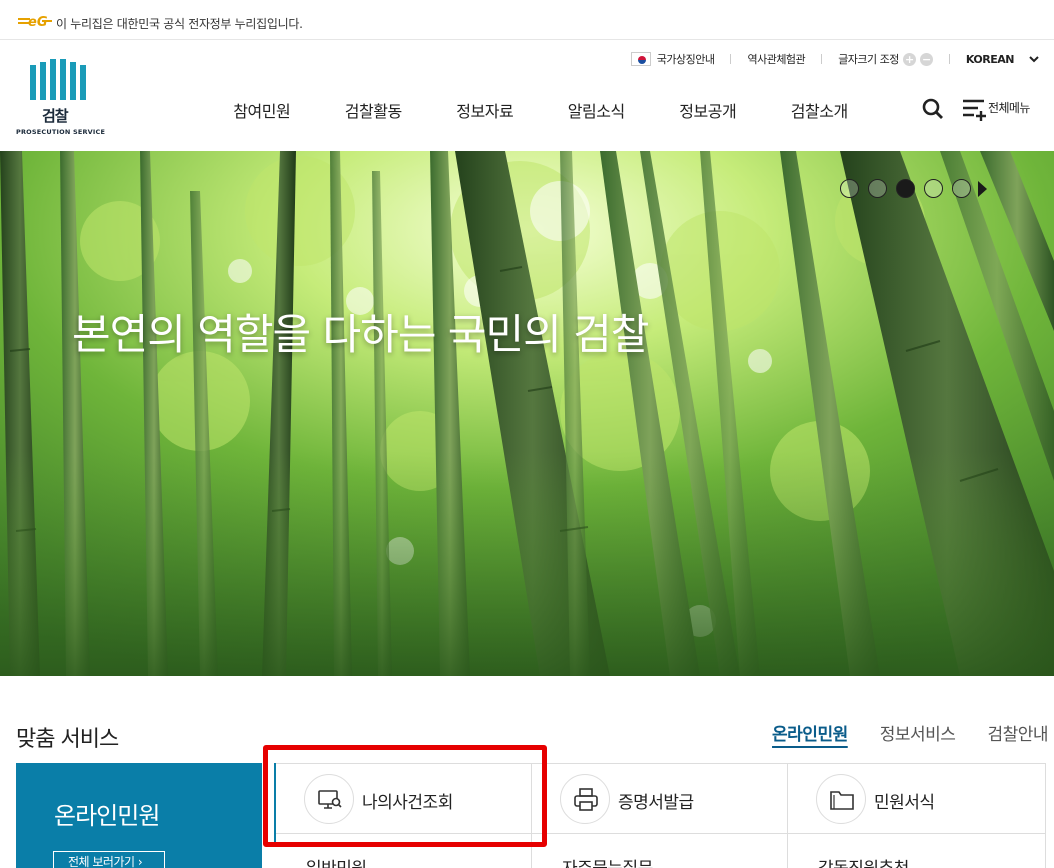 Image resolution: width=1054 pixels, height=868 pixels. Describe the element at coordinates (107, 816) in the screenshot. I see `panel-title: 온라인민원` at that location.